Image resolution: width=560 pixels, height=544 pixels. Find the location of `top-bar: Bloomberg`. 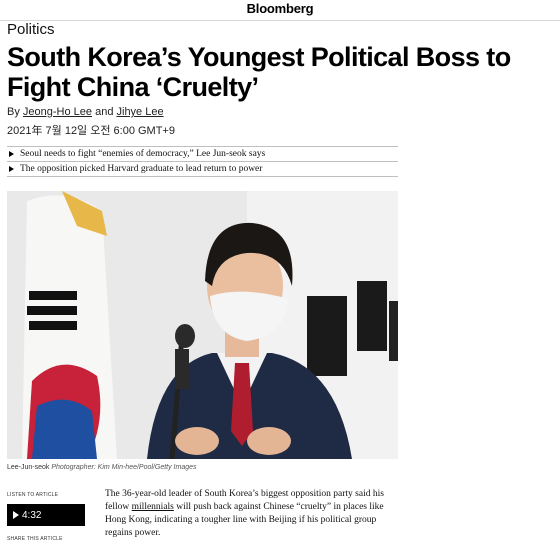

top-bar: Bloomberg is located at coordinates (280, 10).